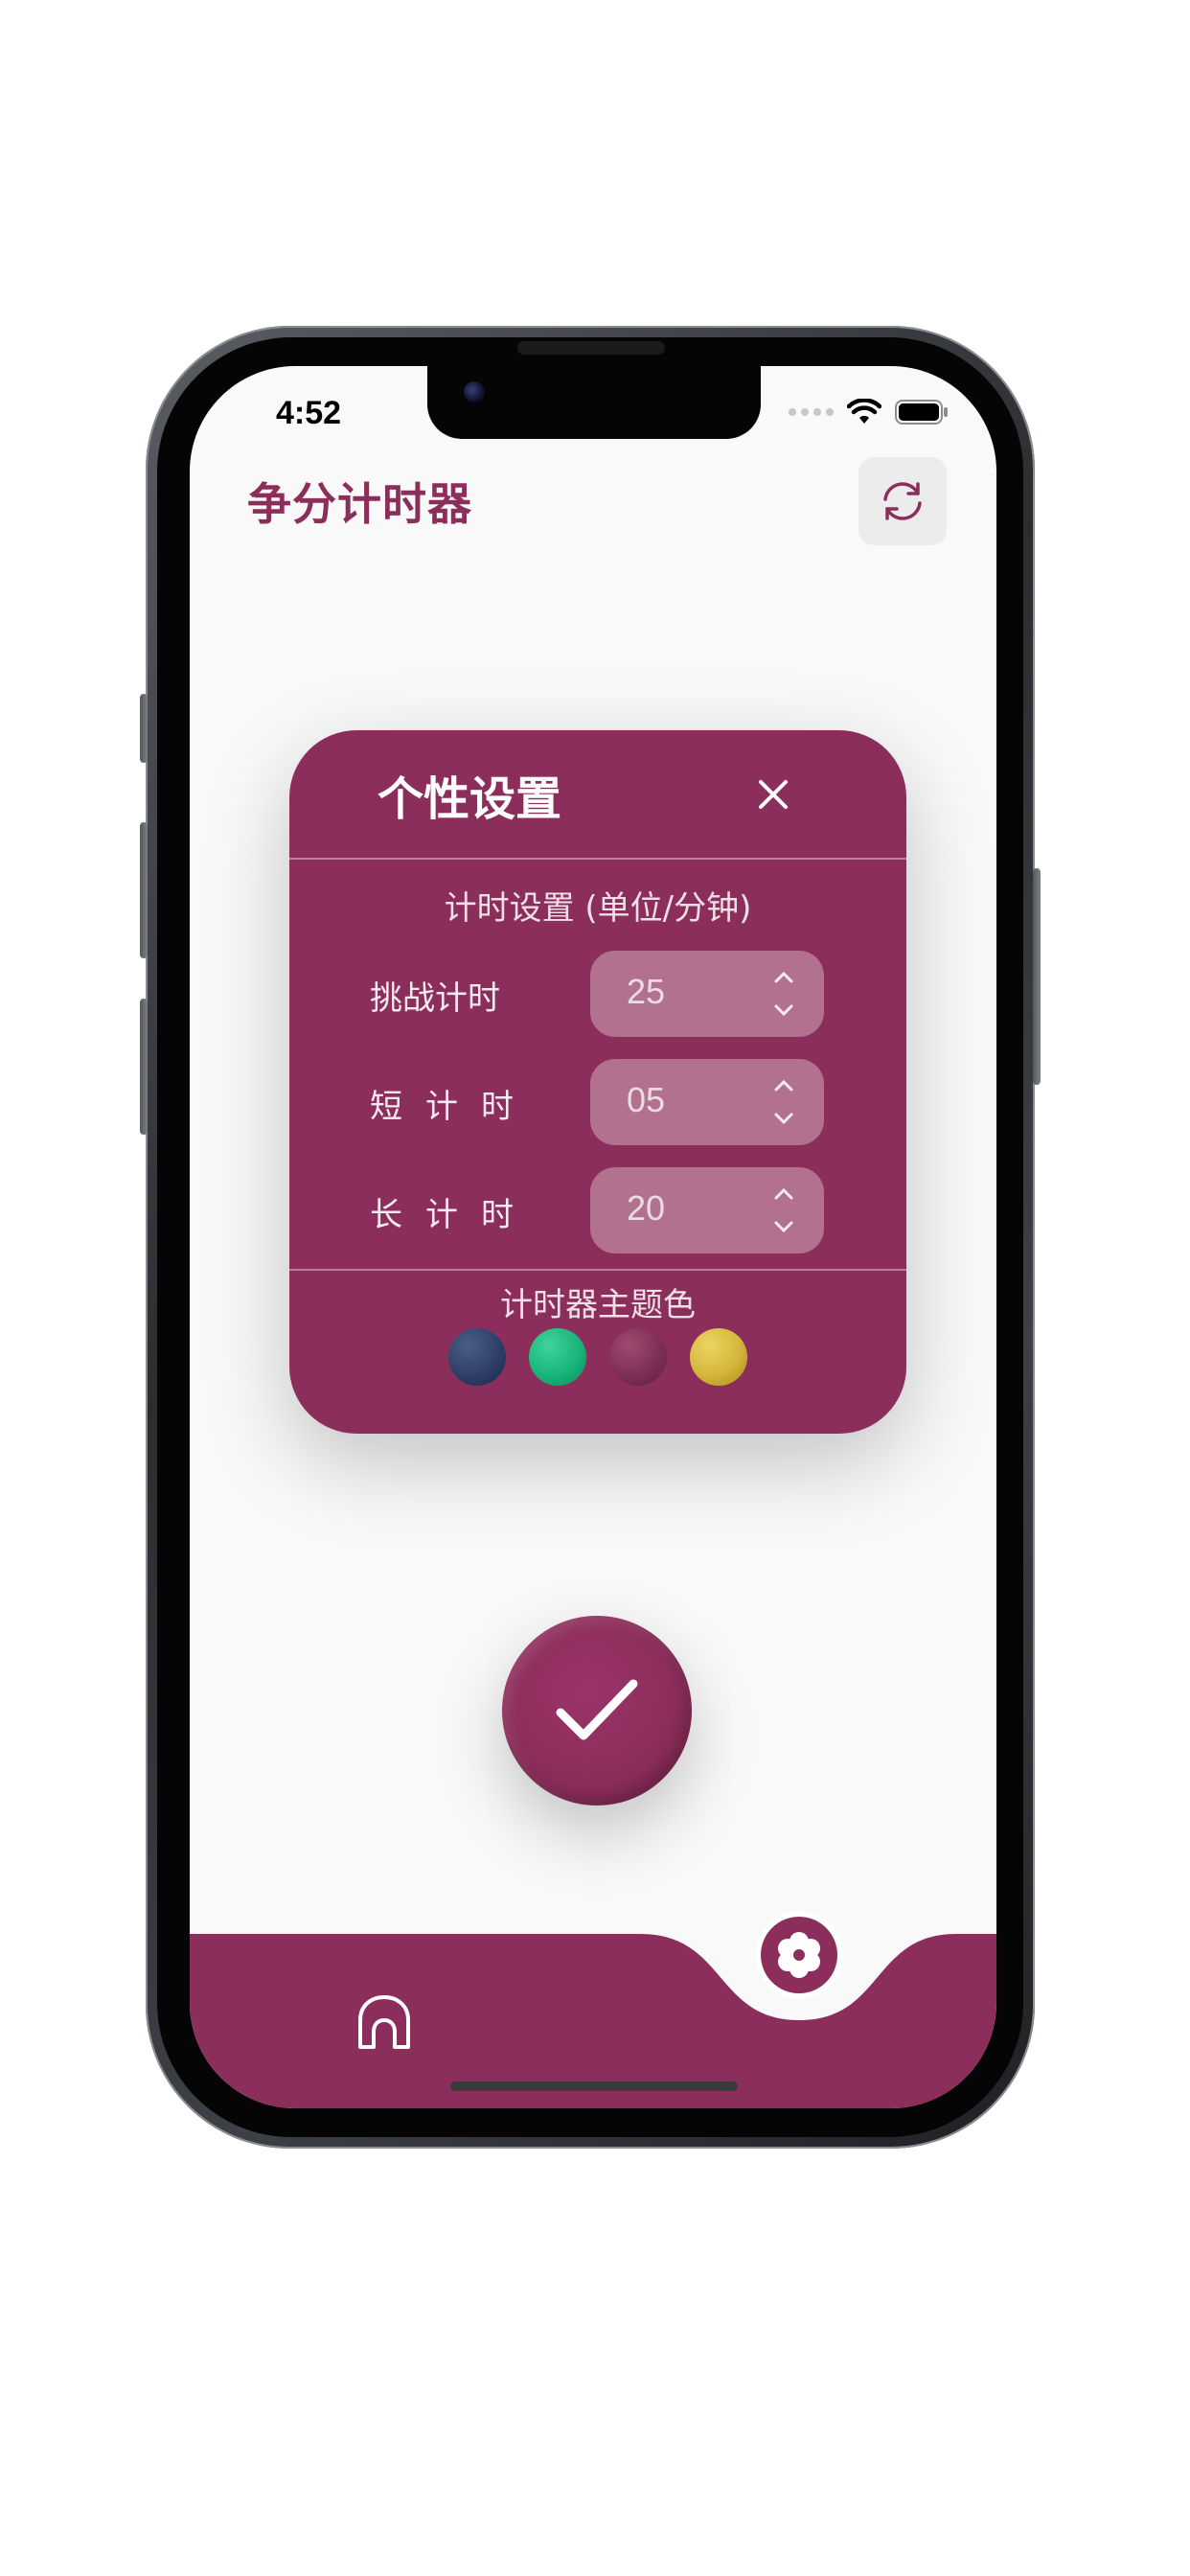 The image size is (1190, 2576). What do you see at coordinates (598, 908) in the screenshot?
I see `timer-section-label: 计时设置 (单位/分钟)` at bounding box center [598, 908].